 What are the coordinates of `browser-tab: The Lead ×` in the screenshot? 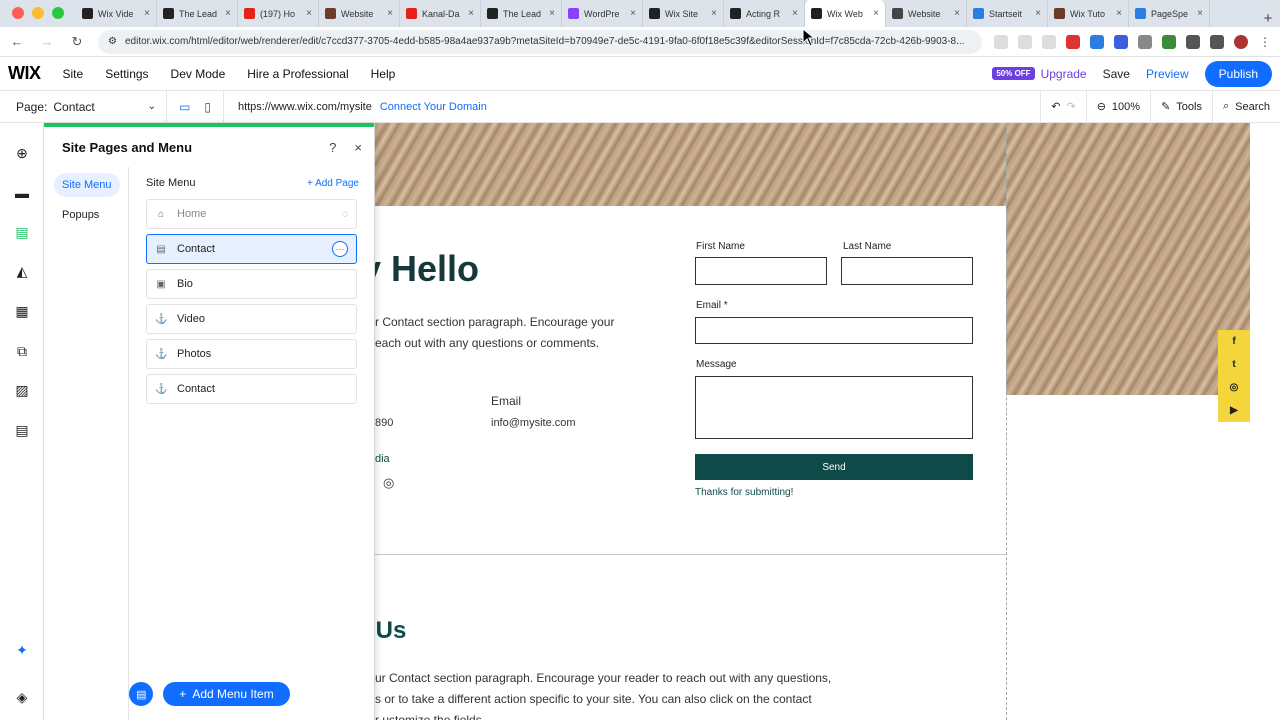 It's located at (521, 13).